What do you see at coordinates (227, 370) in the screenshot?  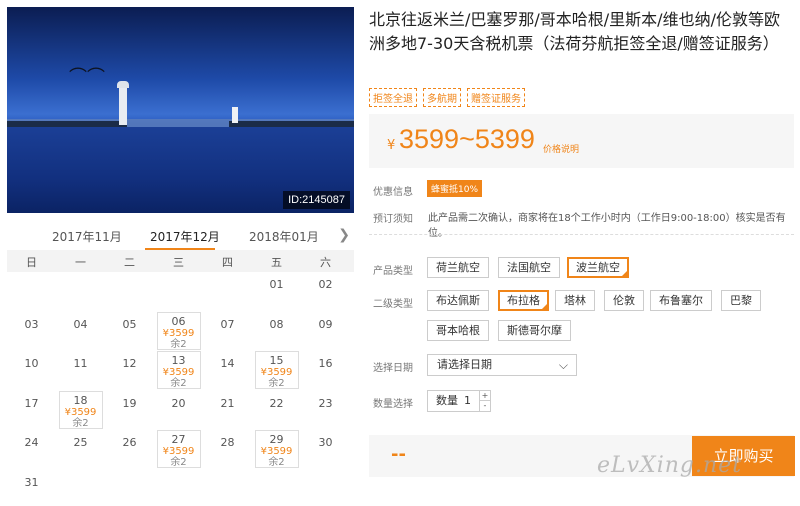 I see `calendar-day: 14` at bounding box center [227, 370].